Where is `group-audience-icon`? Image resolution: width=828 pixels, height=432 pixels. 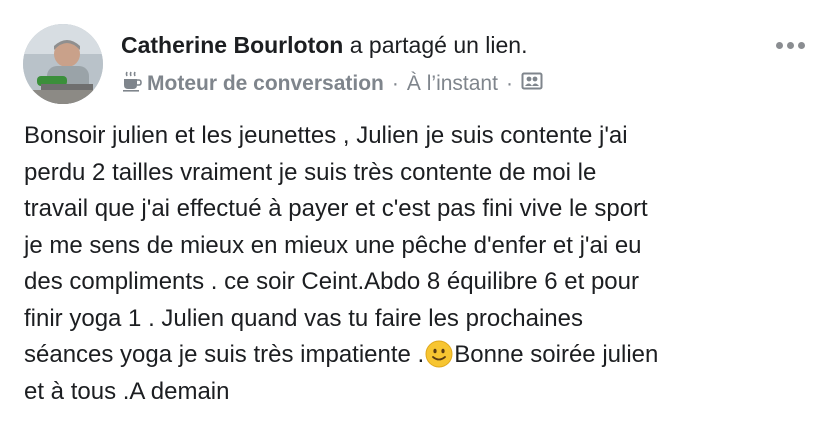
group-audience-icon is located at coordinates (532, 84).